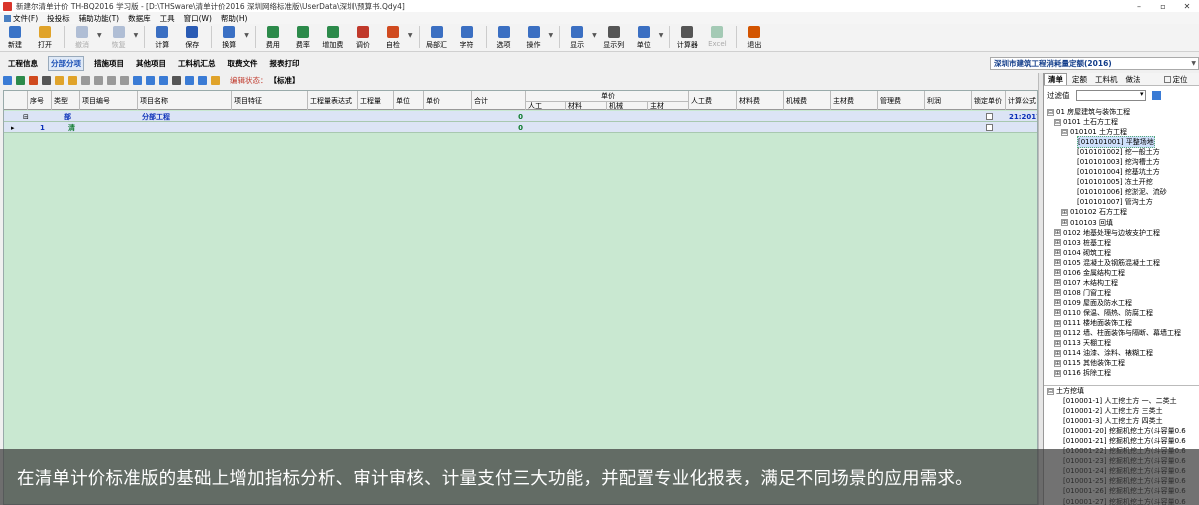 The height and width of the screenshot is (505, 1199). What do you see at coordinates (285, 63) in the screenshot?
I see `module-tab: 报表打印` at bounding box center [285, 63].